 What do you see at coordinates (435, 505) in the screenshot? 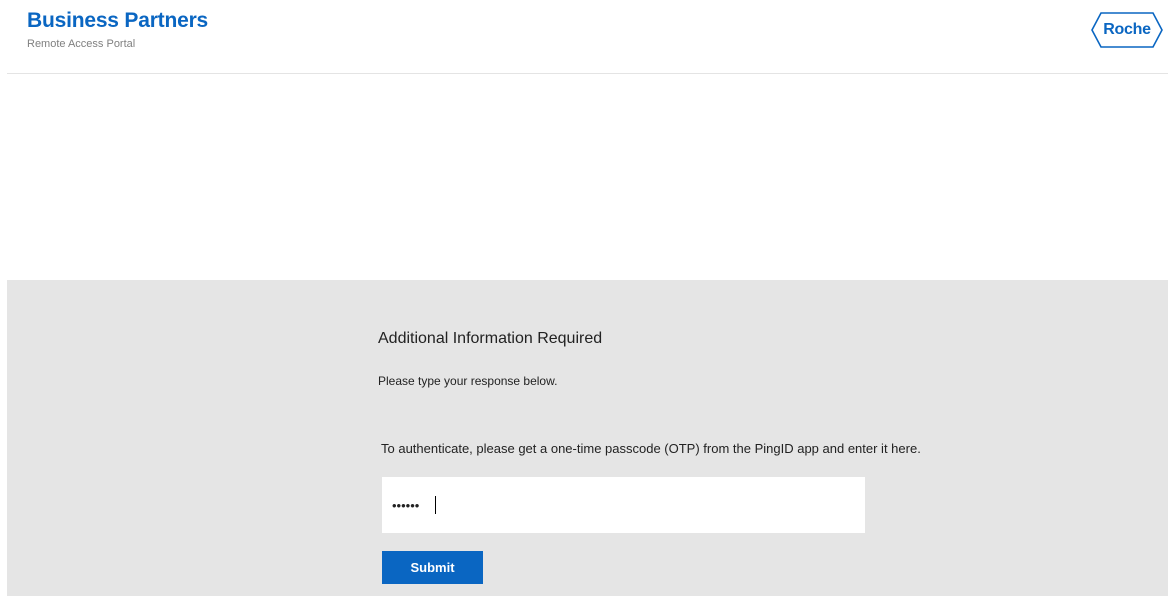
I see `text-caret` at bounding box center [435, 505].